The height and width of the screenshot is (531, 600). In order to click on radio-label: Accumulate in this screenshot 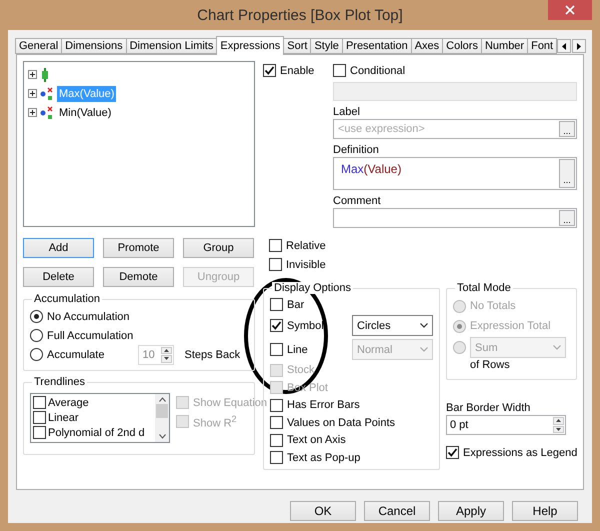, I will do `click(75, 354)`.